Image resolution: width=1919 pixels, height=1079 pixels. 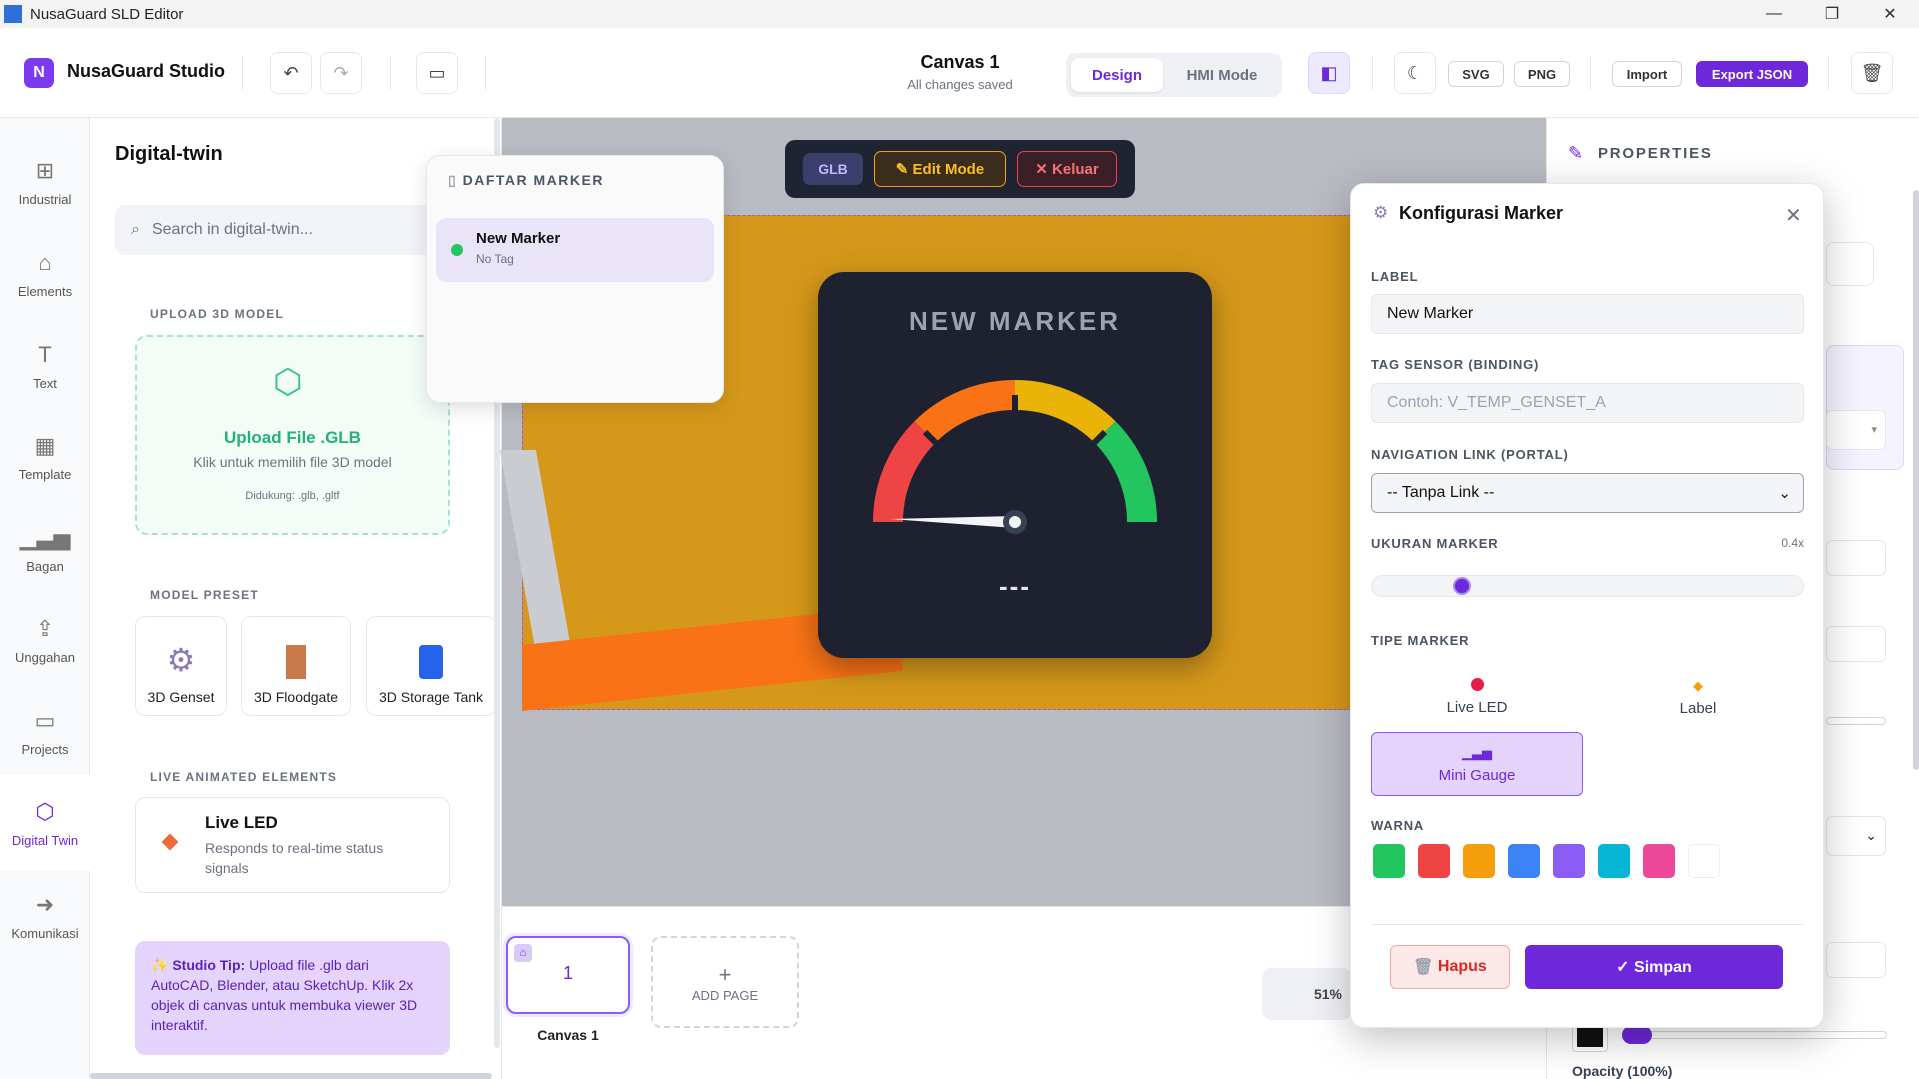 I want to click on nav-link-select: -- Tanpa Link -- ⌄, so click(x=1587, y=493).